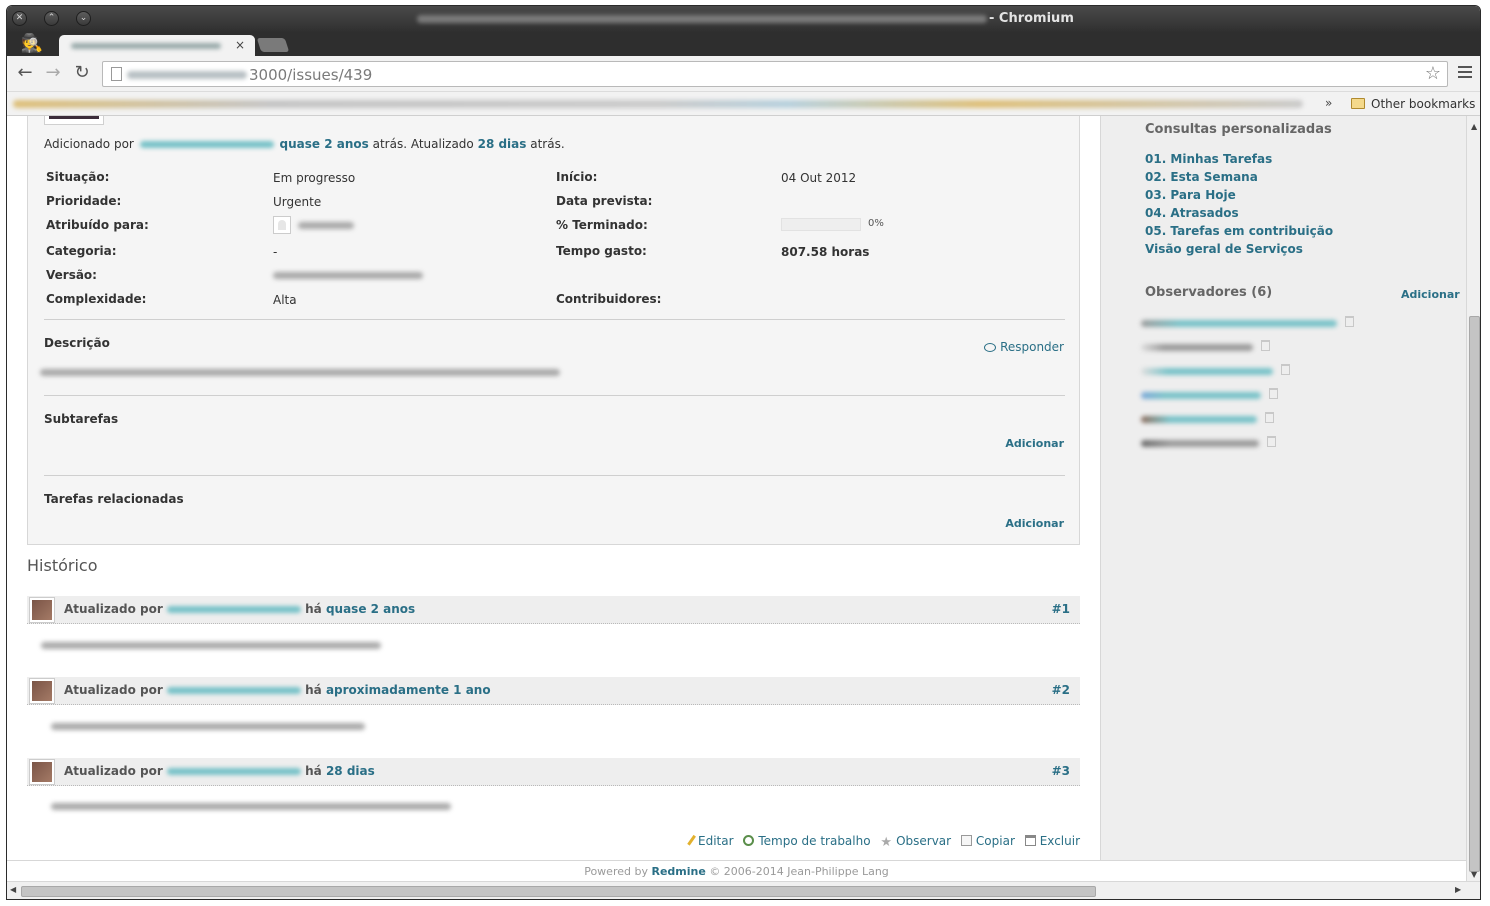 This screenshot has width=1490, height=906. I want to click on query-link: 02. Esta Semana, so click(1201, 177).